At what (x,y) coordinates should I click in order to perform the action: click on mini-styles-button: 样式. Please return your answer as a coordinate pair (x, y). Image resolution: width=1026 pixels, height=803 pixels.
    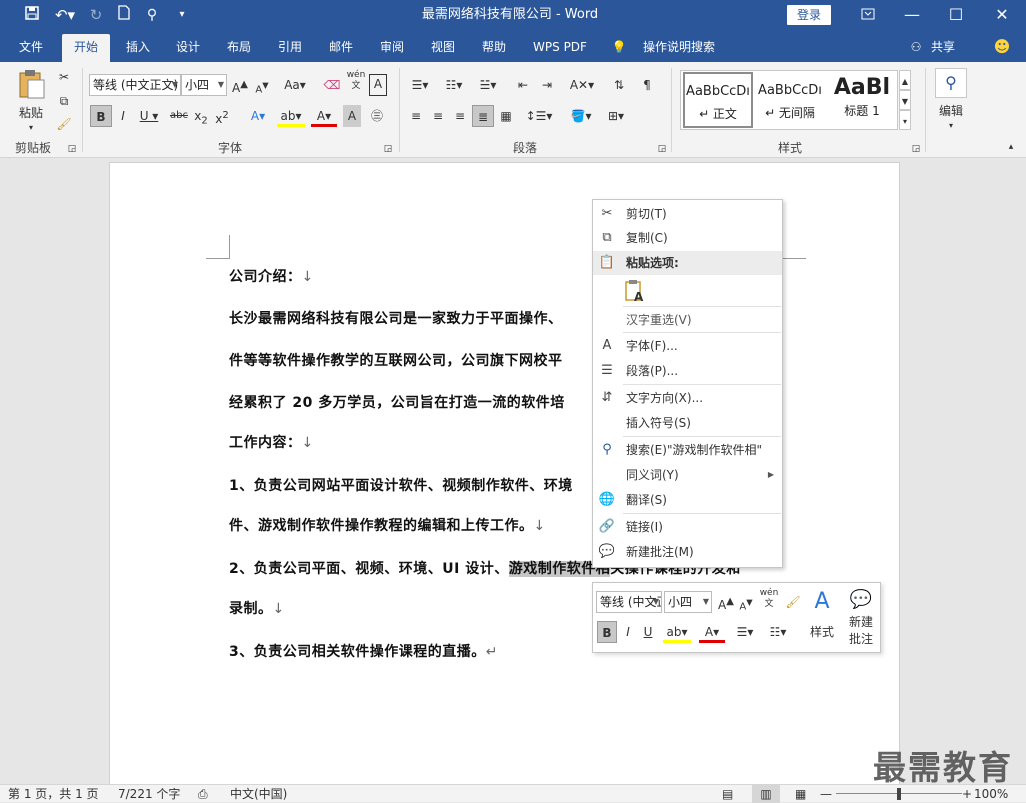
    Looking at the image, I should click on (822, 632).